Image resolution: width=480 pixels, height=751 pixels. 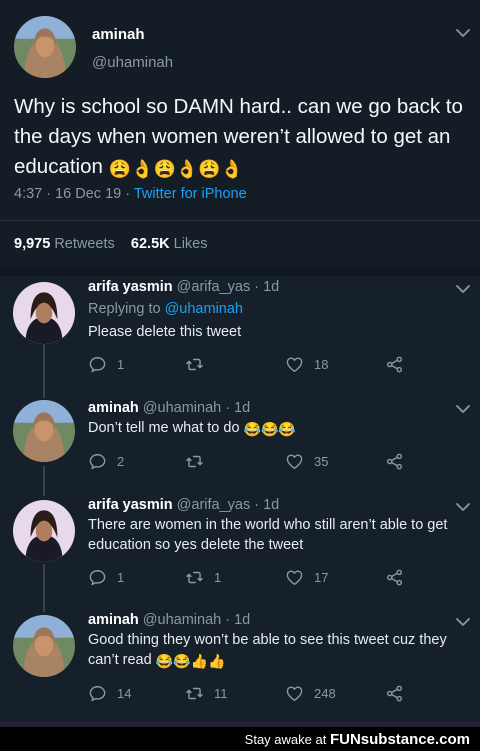 I want to click on like-button: 18, so click(x=306, y=364).